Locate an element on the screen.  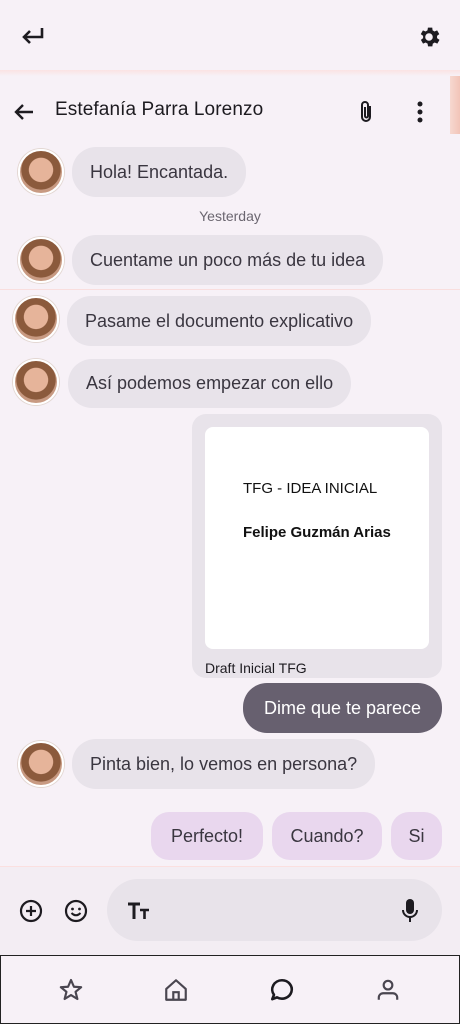
mic-icon is located at coordinates (410, 911).